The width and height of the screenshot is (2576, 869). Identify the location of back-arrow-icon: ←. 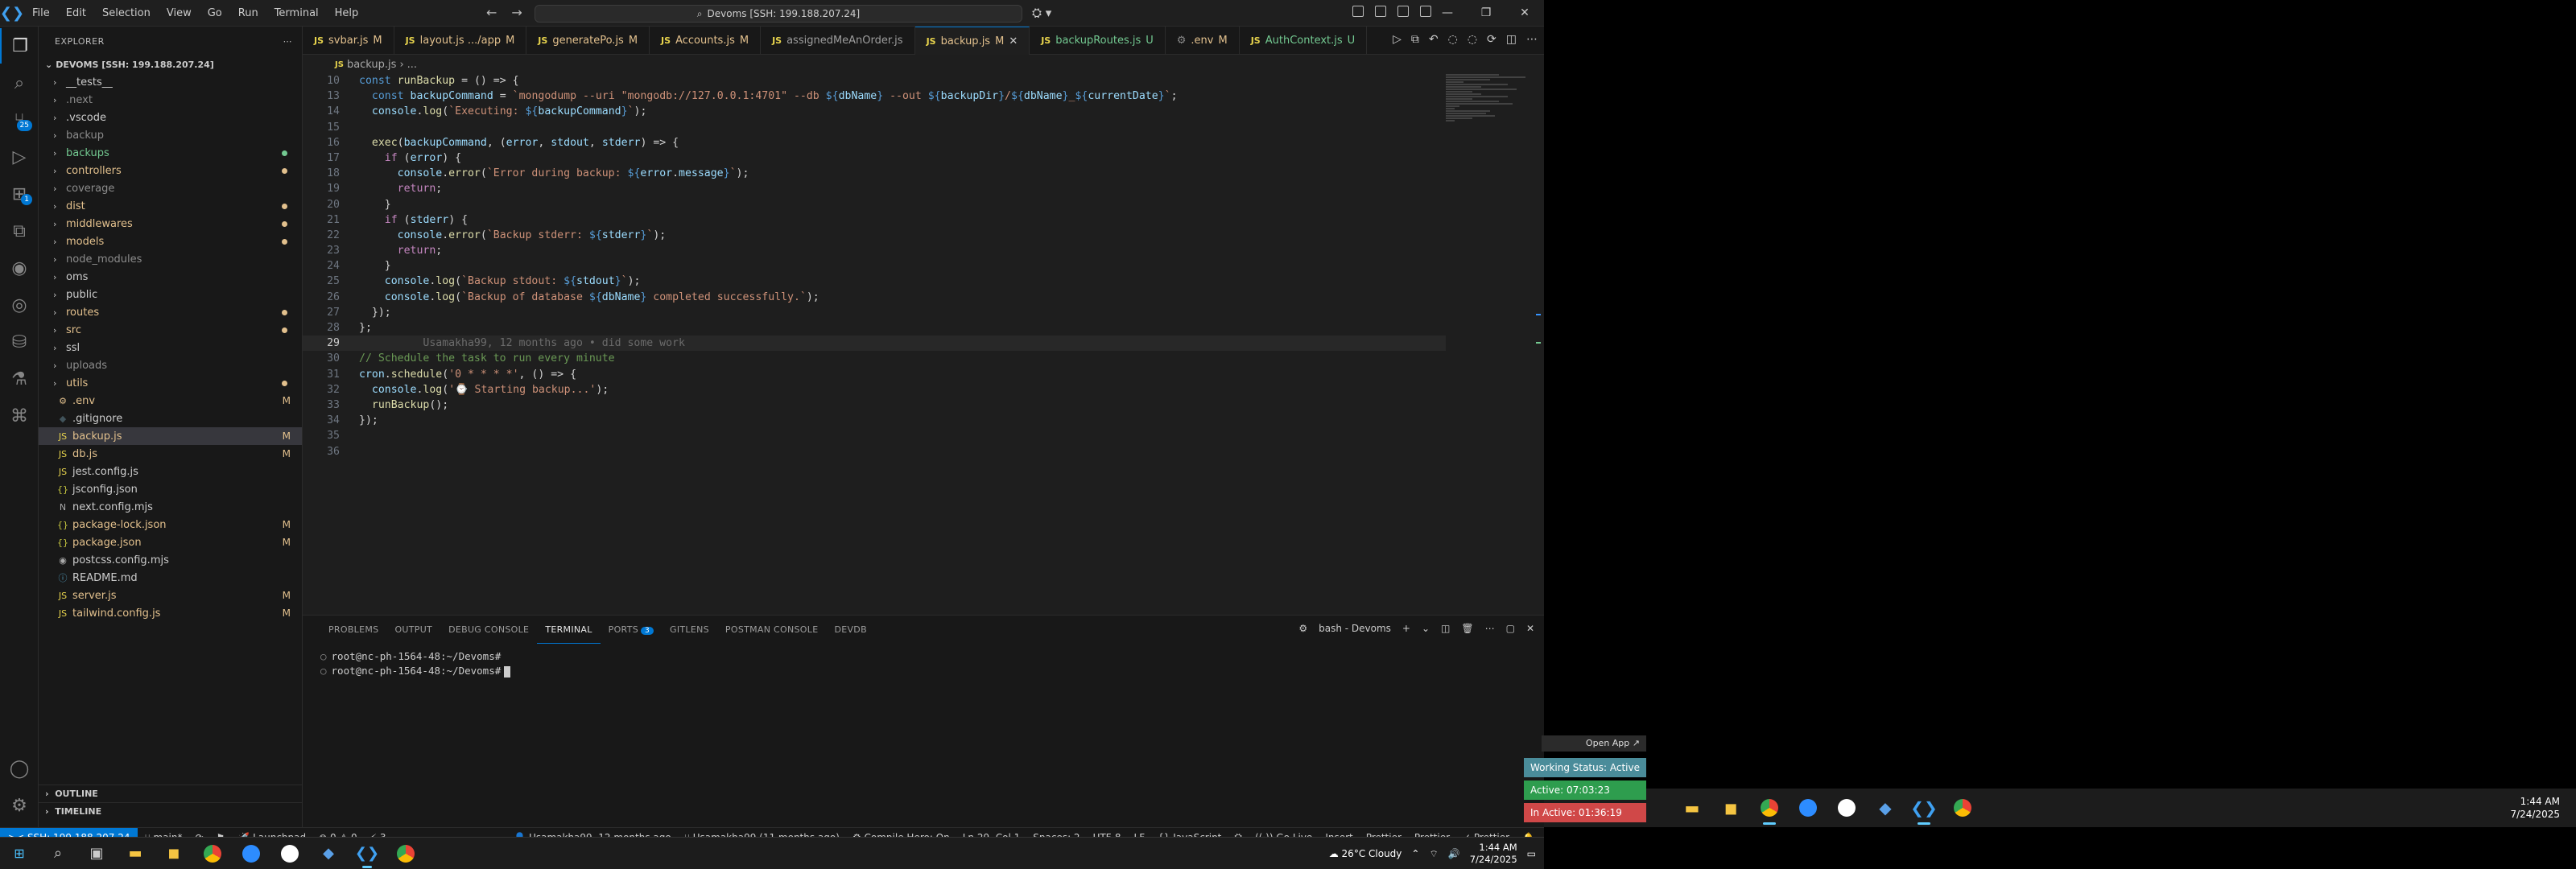
(491, 12).